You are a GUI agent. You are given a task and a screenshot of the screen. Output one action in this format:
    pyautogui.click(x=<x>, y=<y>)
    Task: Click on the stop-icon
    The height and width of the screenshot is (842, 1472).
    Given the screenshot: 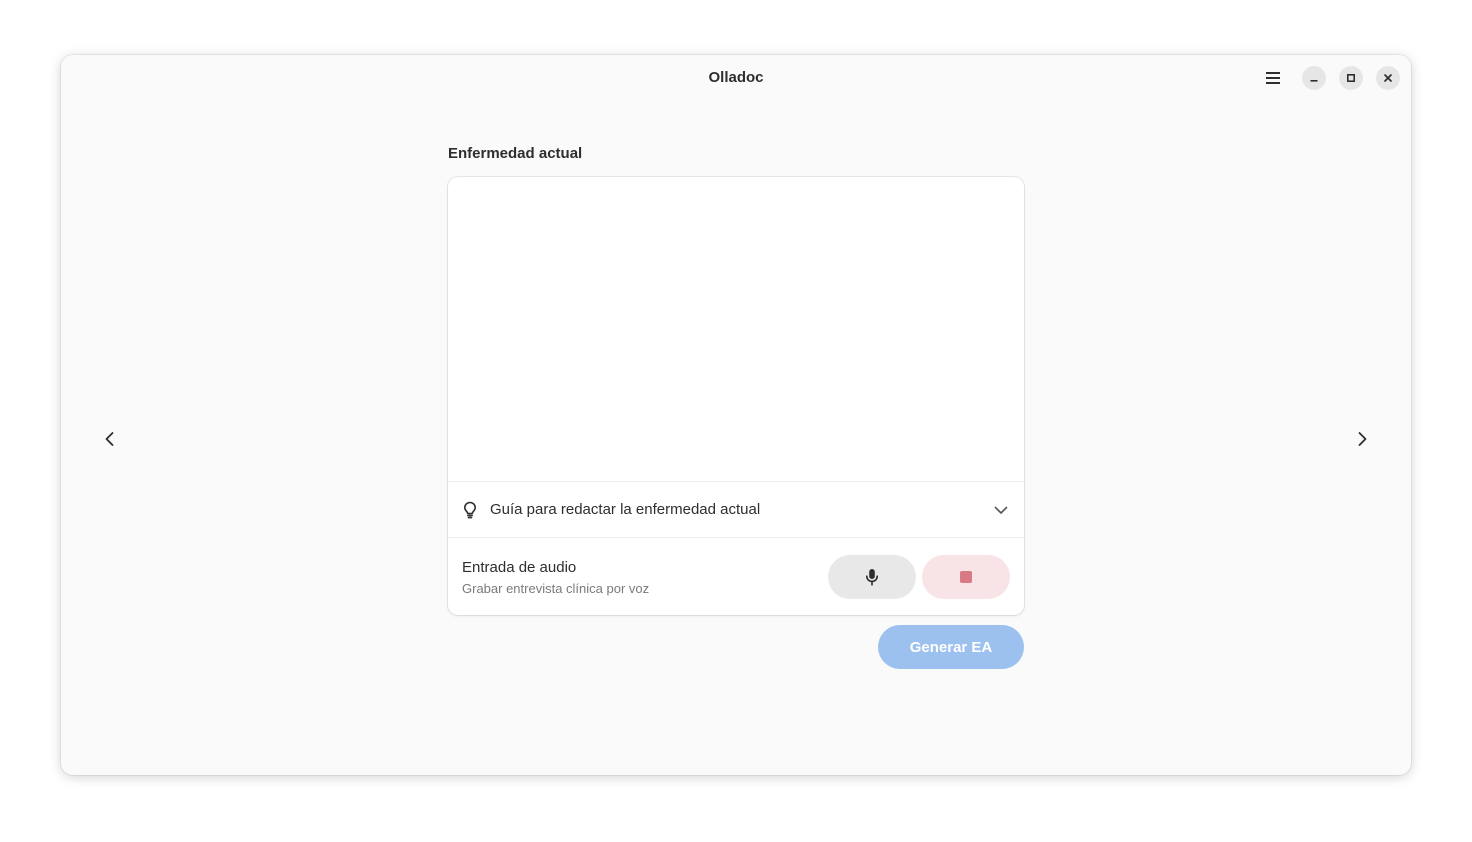 What is the action you would take?
    pyautogui.click(x=966, y=577)
    